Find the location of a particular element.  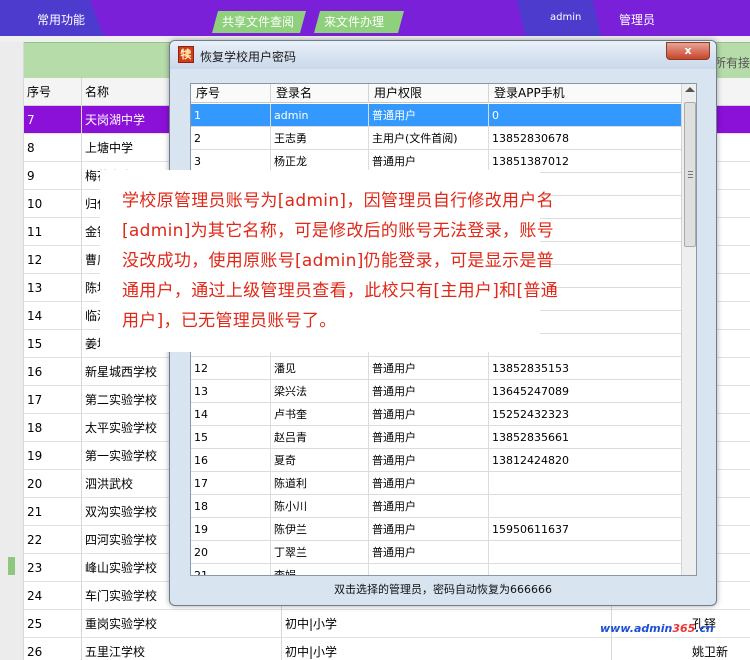

school-cell-index: 18 is located at coordinates (53, 428).